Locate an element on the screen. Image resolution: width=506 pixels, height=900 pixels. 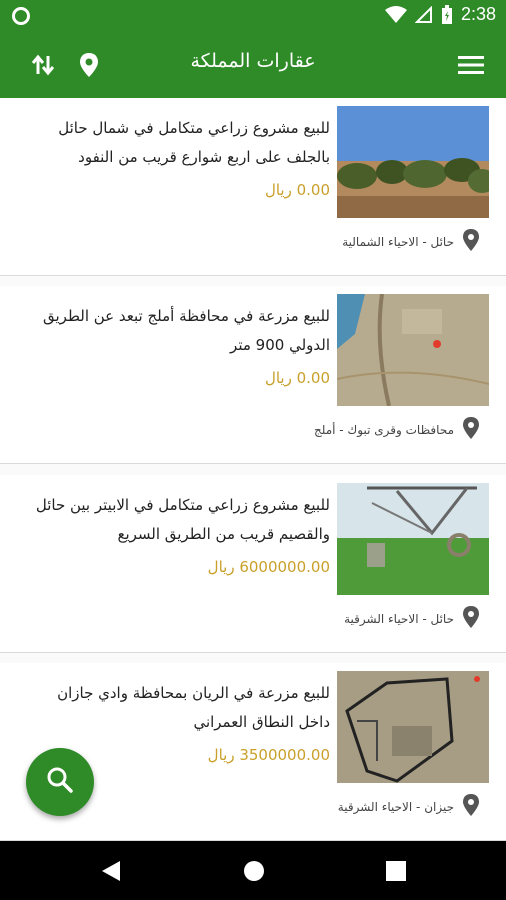
menu-icon is located at coordinates (471, 65).